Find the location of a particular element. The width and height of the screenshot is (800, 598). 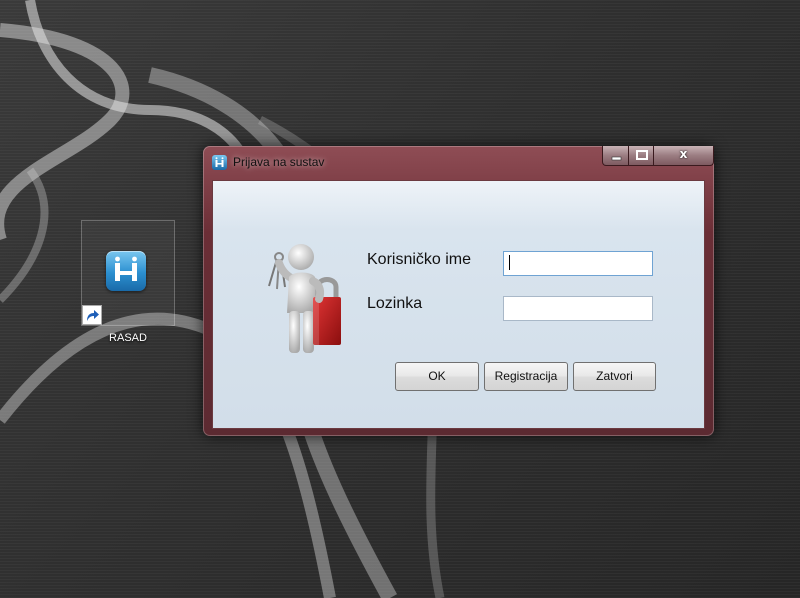

shortcut-arrow-icon is located at coordinates (92, 315).